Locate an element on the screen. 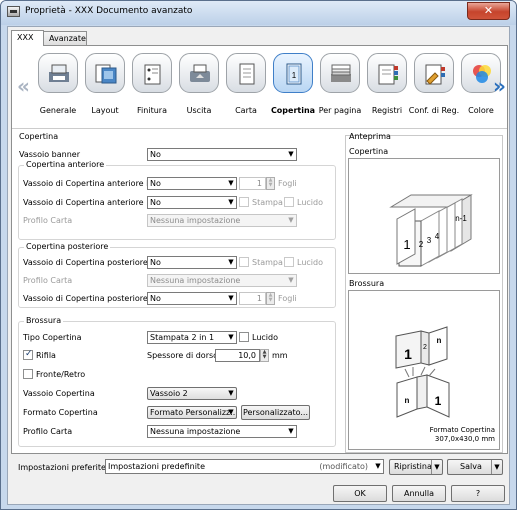  toolbar-item-conf-di-reg: Conf. di Reg. is located at coordinates (434, 88).